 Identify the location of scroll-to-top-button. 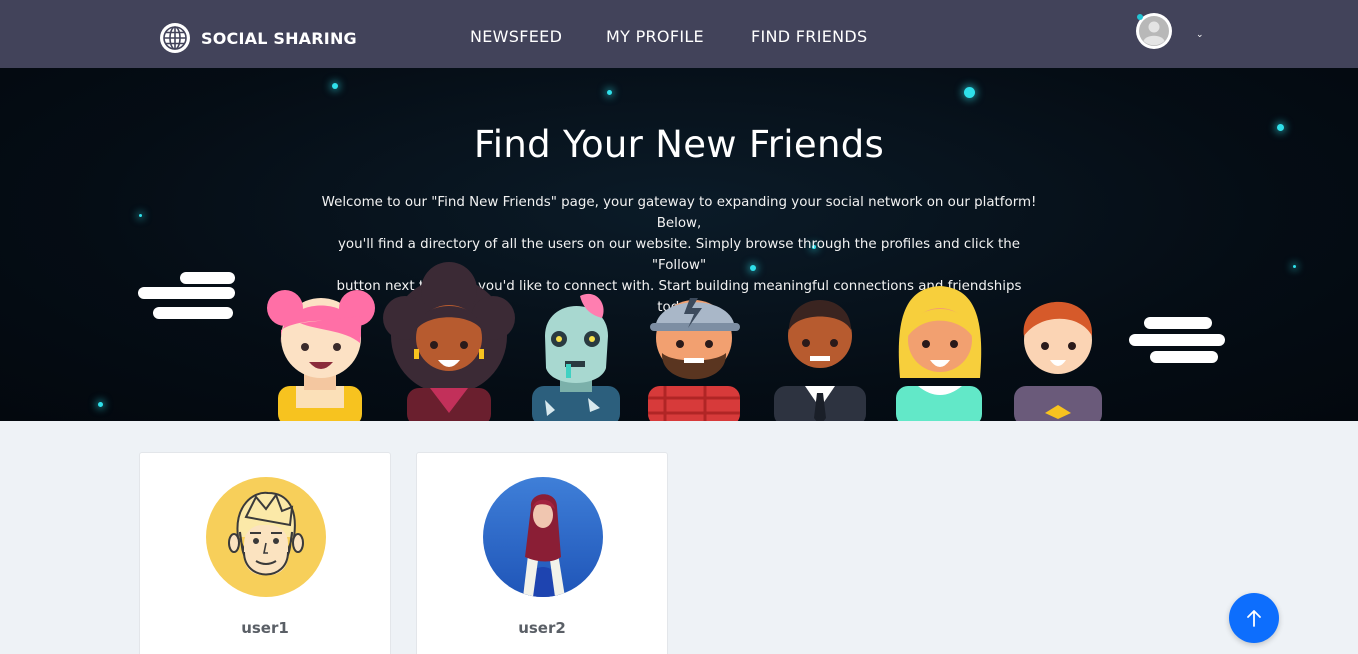
(1254, 618).